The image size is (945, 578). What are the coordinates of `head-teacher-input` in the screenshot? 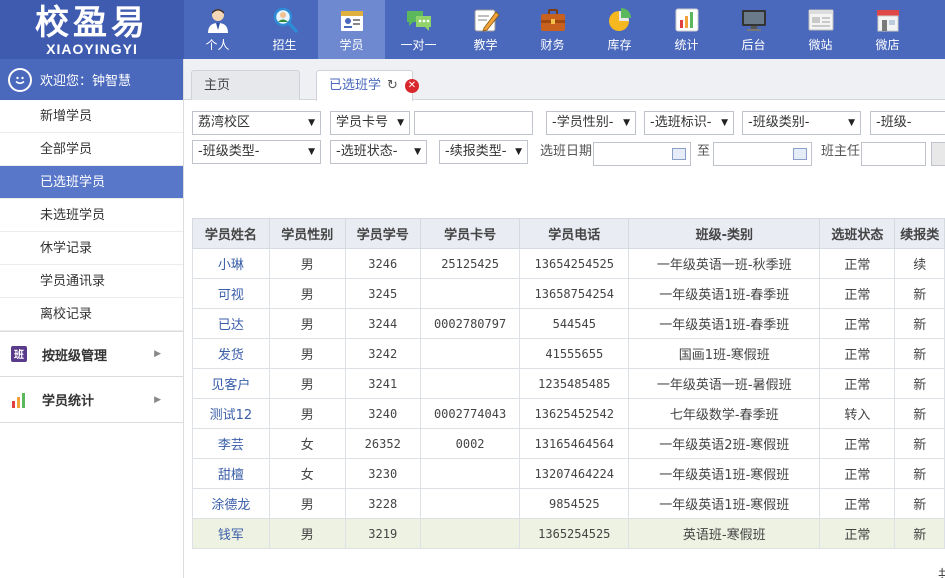 It's located at (893, 154).